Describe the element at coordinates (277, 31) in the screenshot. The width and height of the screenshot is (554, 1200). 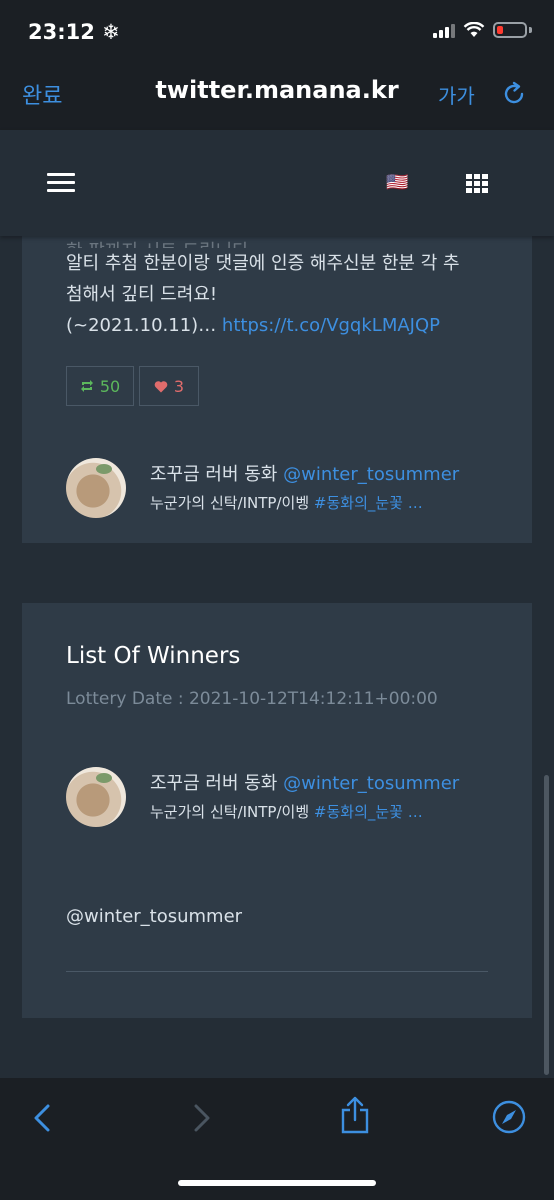
I see `status-bar: 23:12 ❄` at that location.